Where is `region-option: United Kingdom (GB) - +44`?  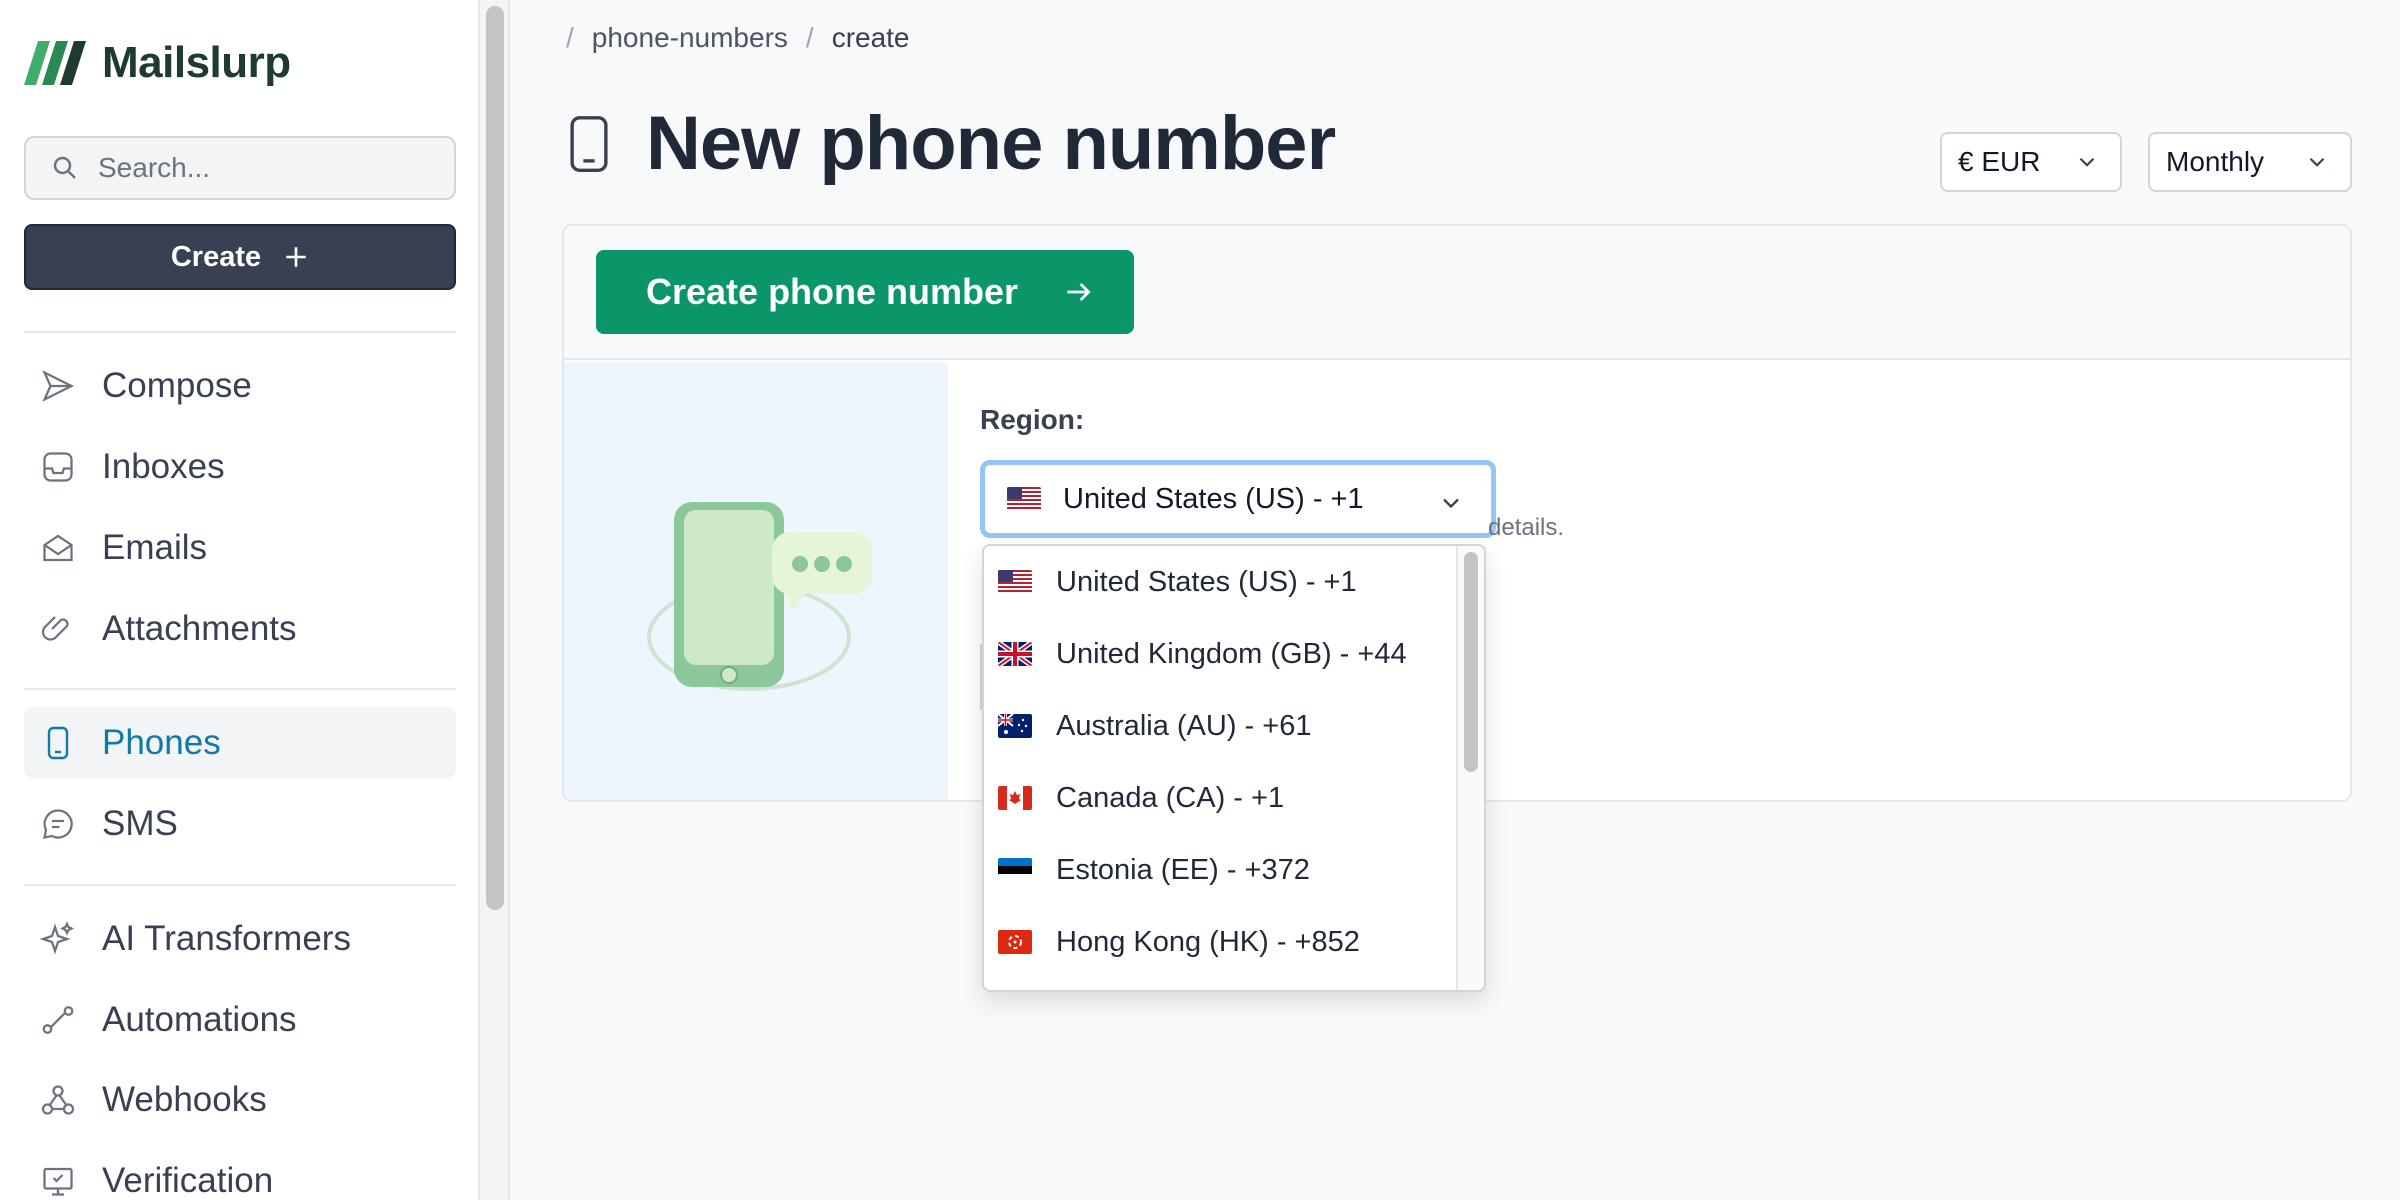
region-option: United Kingdom (GB) - +44 is located at coordinates (1221, 654).